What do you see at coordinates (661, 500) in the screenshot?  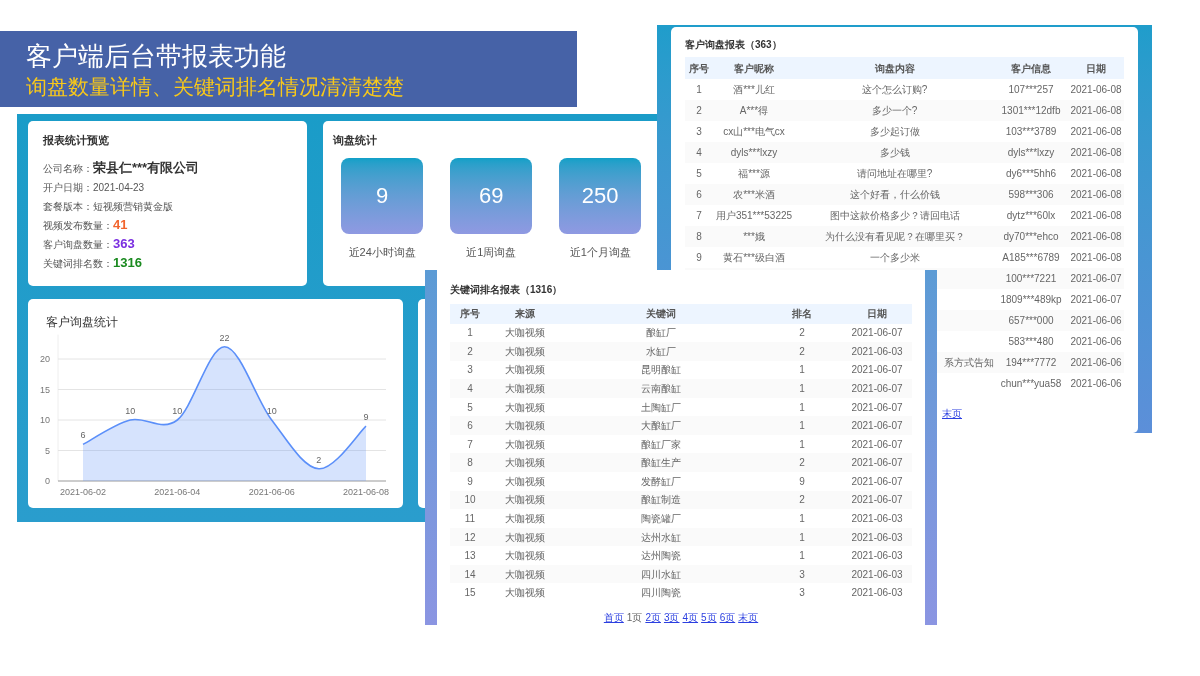 I see `table-cell-text: 酿缸制造` at bounding box center [661, 500].